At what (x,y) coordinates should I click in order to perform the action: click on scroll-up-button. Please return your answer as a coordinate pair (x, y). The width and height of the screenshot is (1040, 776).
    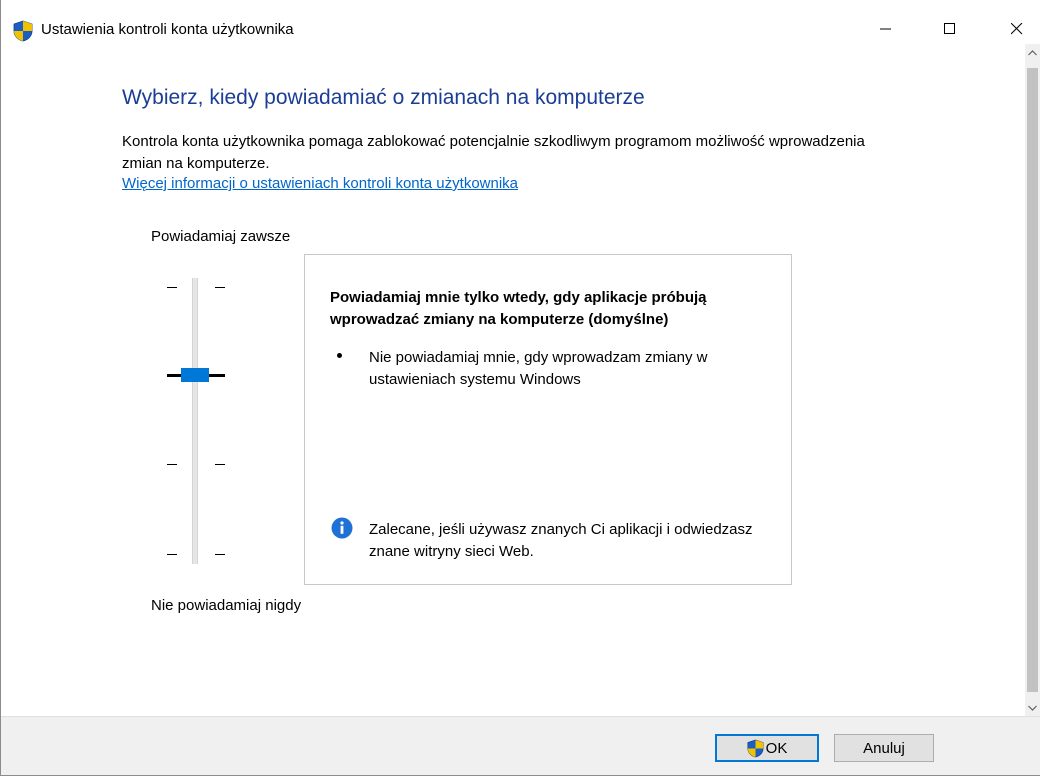
    Looking at the image, I should click on (1032, 52).